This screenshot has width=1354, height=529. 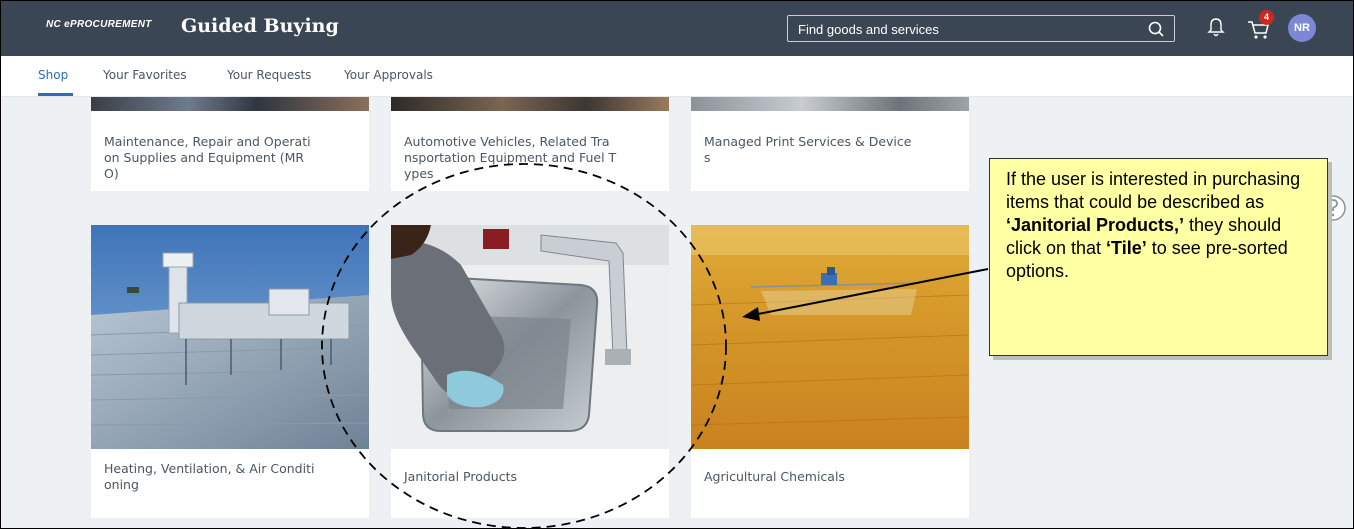 I want to click on category-tile-managed-print: Managed Print Services & Device s, so click(x=830, y=144).